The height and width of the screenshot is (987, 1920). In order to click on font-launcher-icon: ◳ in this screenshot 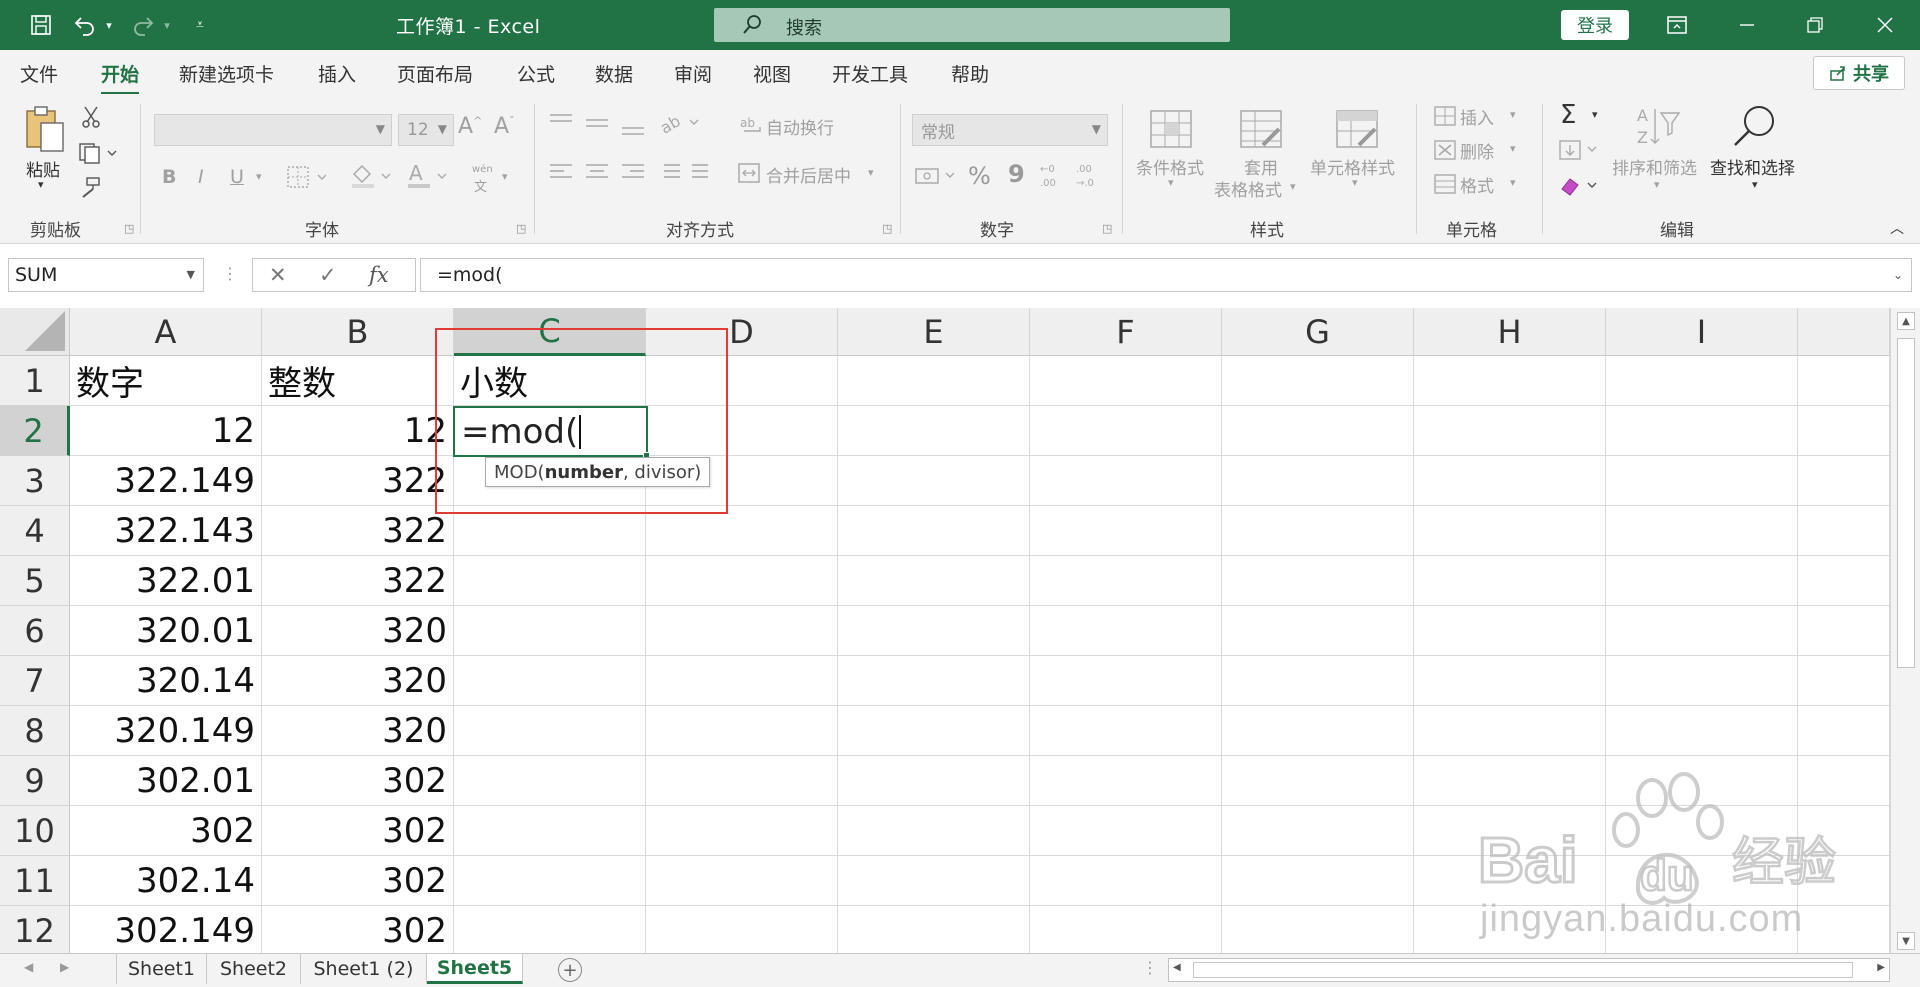, I will do `click(521, 228)`.